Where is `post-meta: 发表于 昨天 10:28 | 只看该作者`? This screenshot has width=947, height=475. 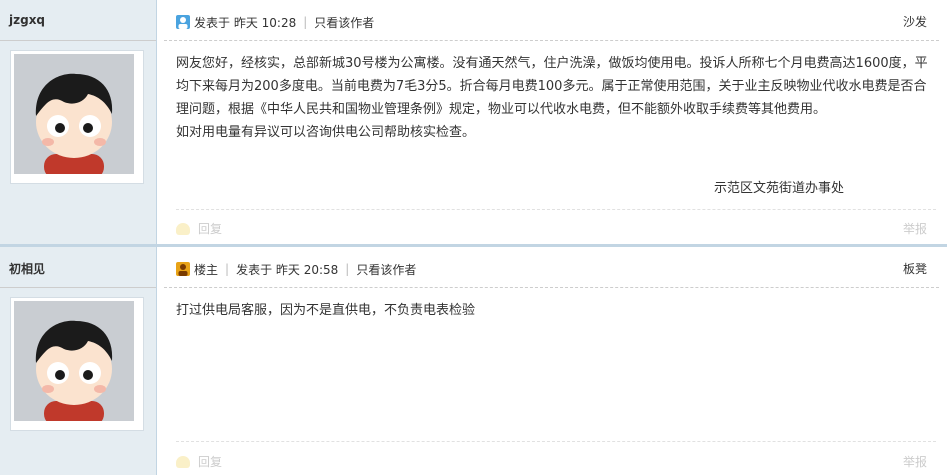 post-meta: 发表于 昨天 10:28 | 只看该作者 is located at coordinates (556, 22).